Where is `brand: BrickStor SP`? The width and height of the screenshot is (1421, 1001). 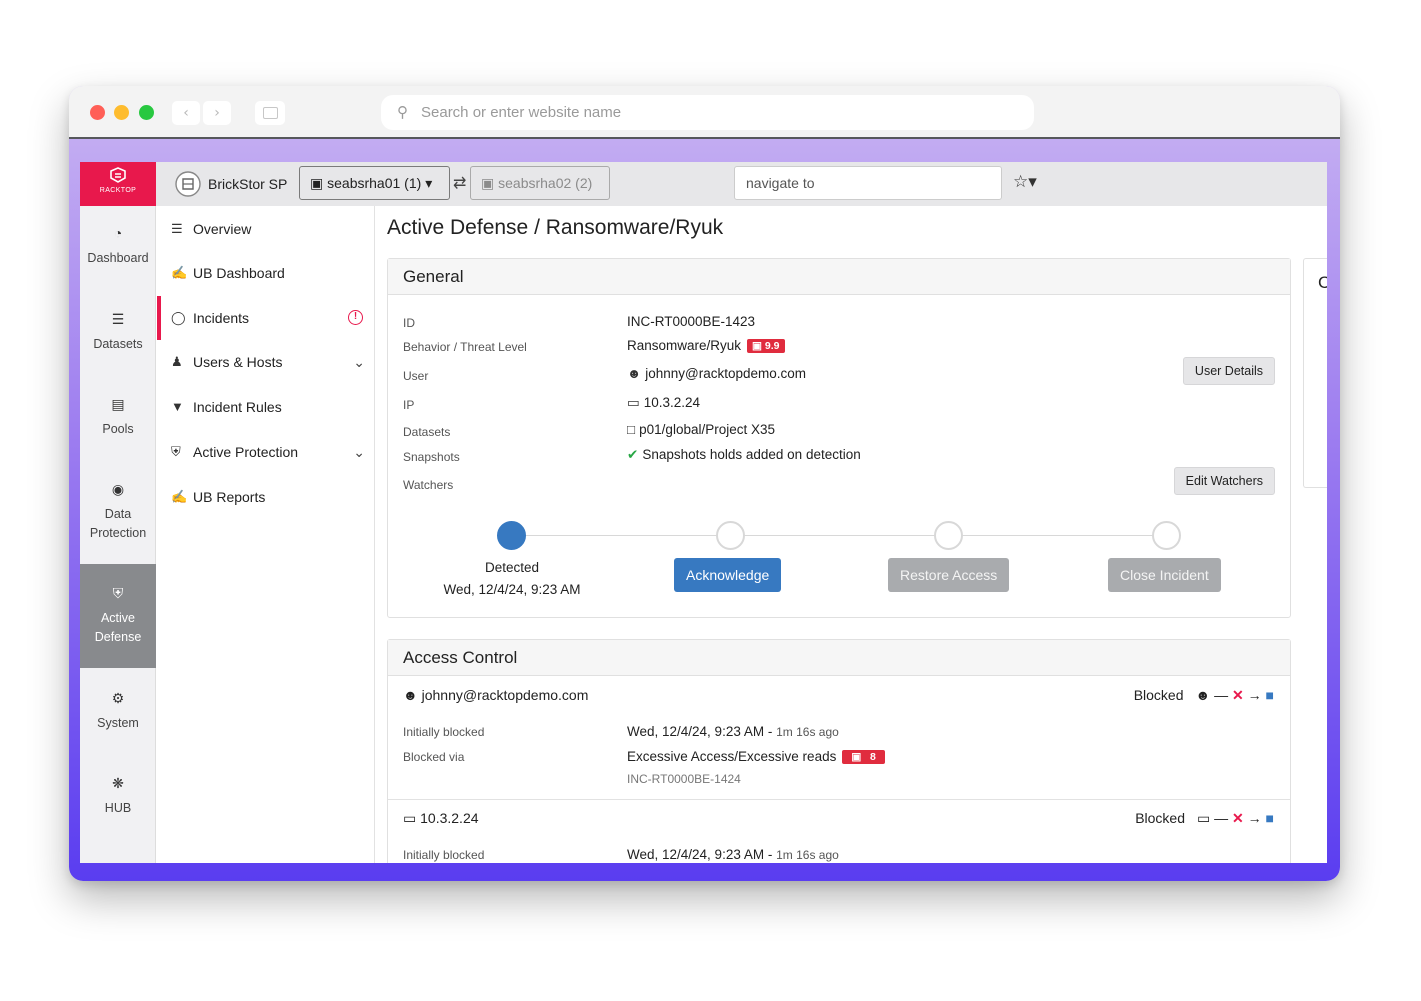
brand: BrickStor SP is located at coordinates (230, 184).